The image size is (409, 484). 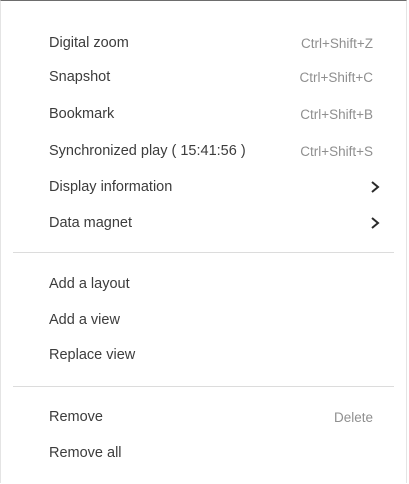 I want to click on menu-item-bookmark: Bookmark Ctrl+Shift+B, so click(x=203, y=114).